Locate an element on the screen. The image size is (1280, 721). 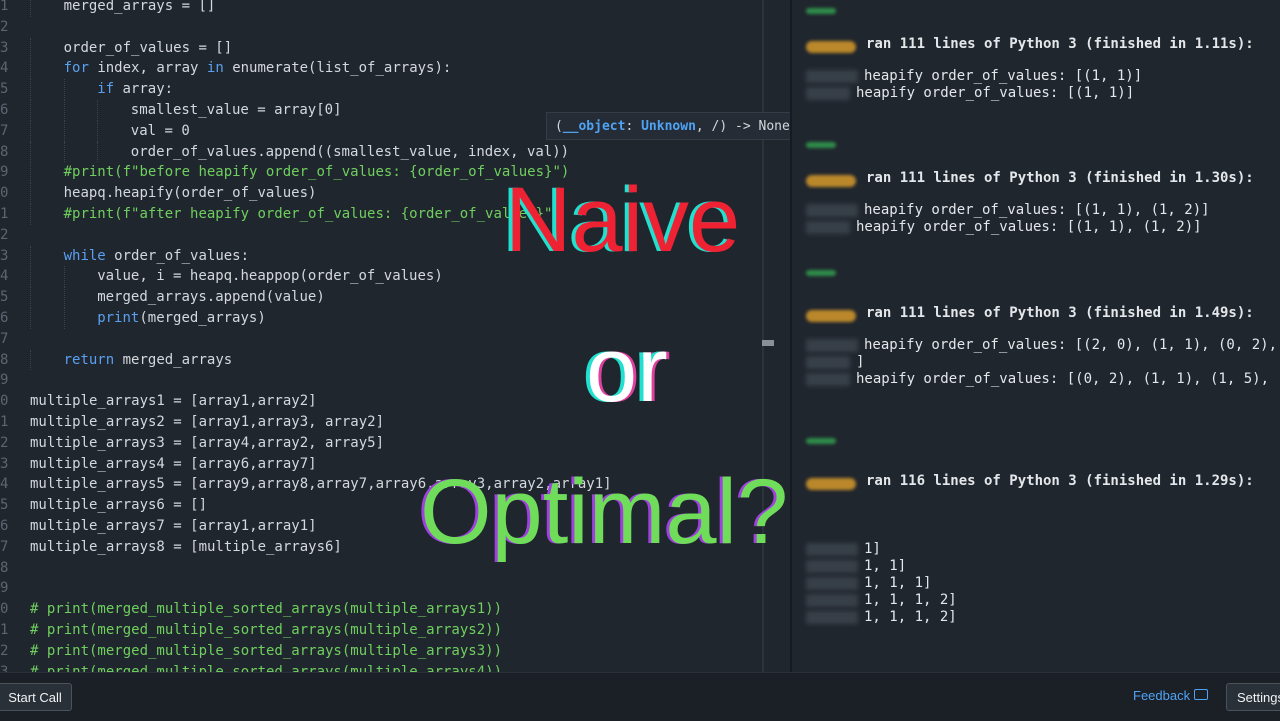
line-number: 0 is located at coordinates (4, 609).